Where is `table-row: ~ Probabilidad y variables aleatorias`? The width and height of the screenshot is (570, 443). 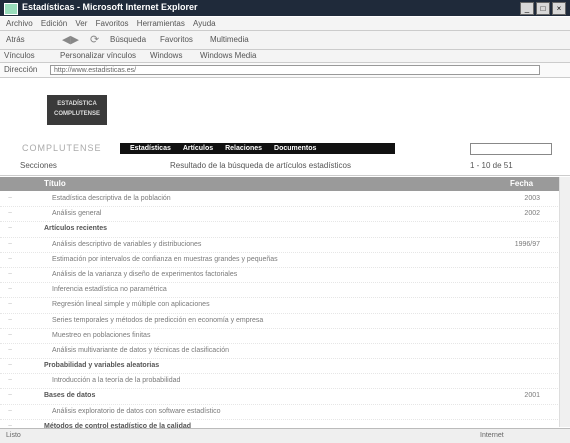 table-row: ~ Probabilidad y variables aleatorias is located at coordinates (285, 367).